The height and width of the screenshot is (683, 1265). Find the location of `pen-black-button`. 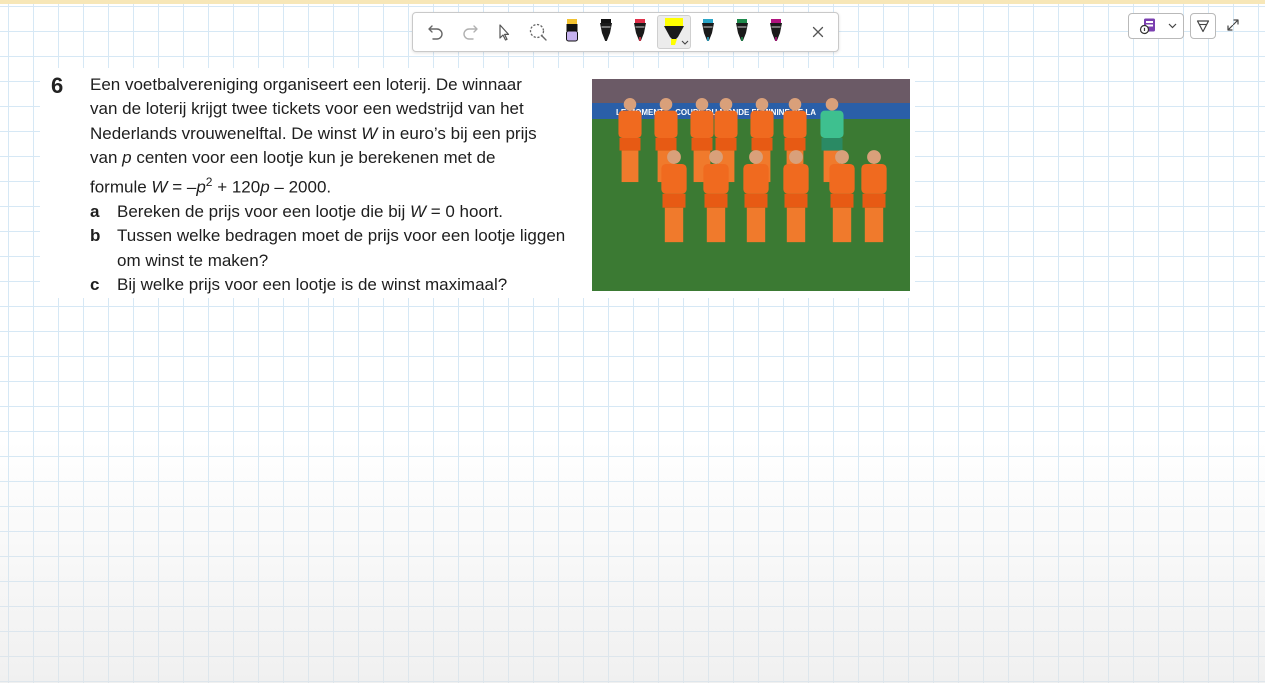

pen-black-button is located at coordinates (606, 32).